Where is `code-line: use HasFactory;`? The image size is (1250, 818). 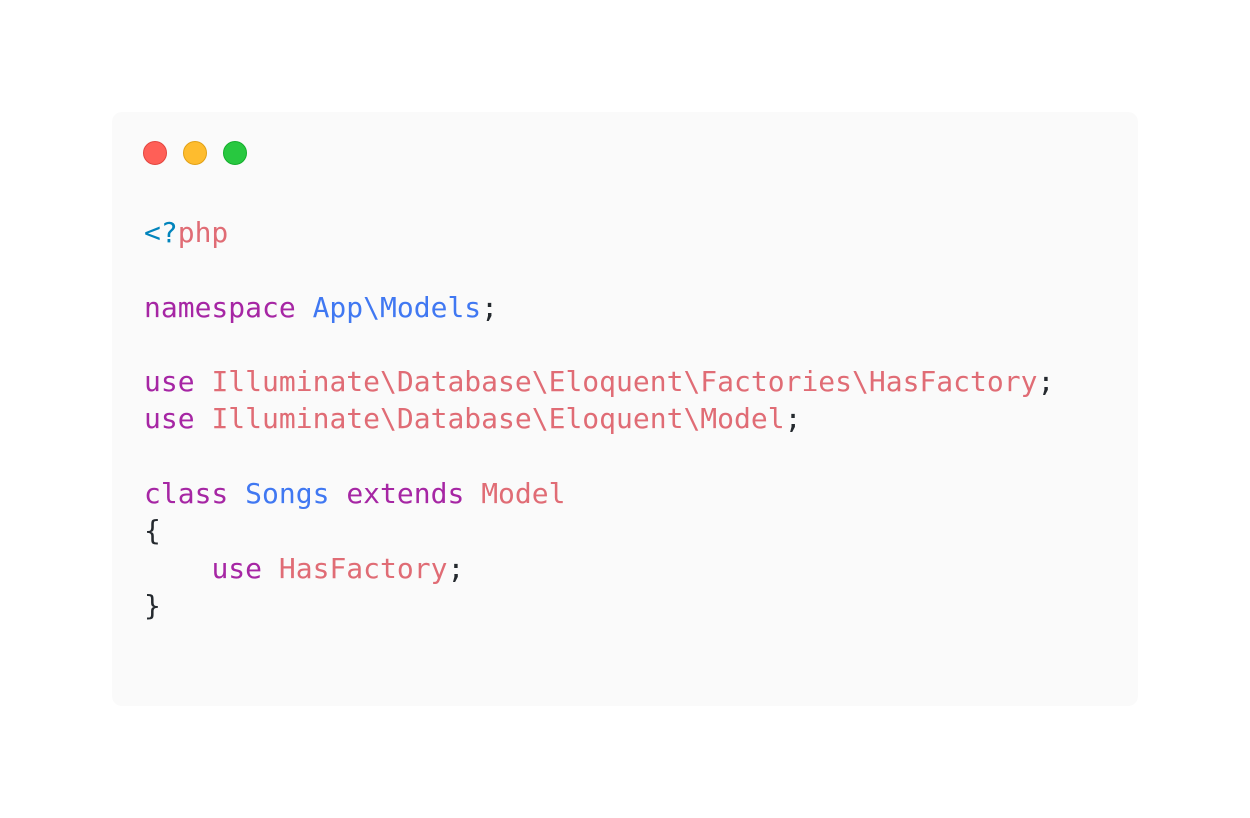
code-line: use HasFactory; is located at coordinates (599, 568).